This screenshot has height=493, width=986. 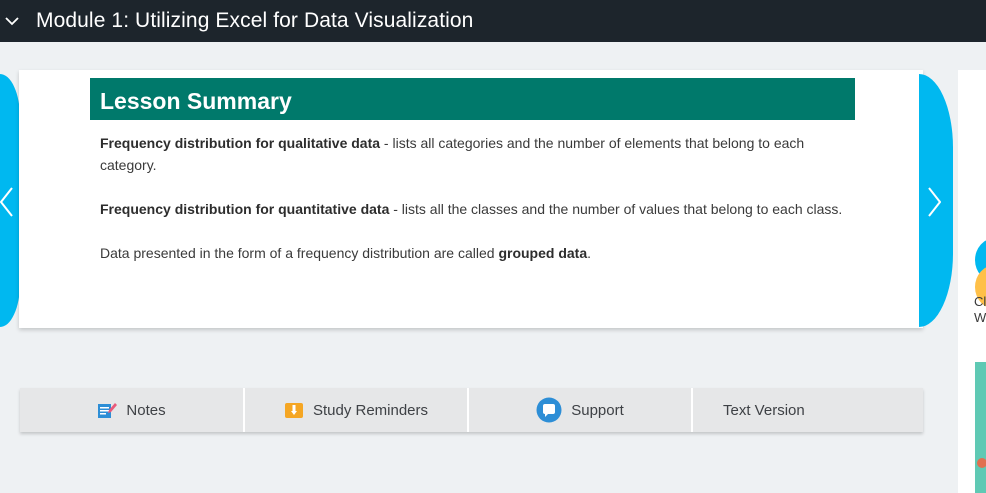 I want to click on previous-slide-button, so click(x=10, y=200).